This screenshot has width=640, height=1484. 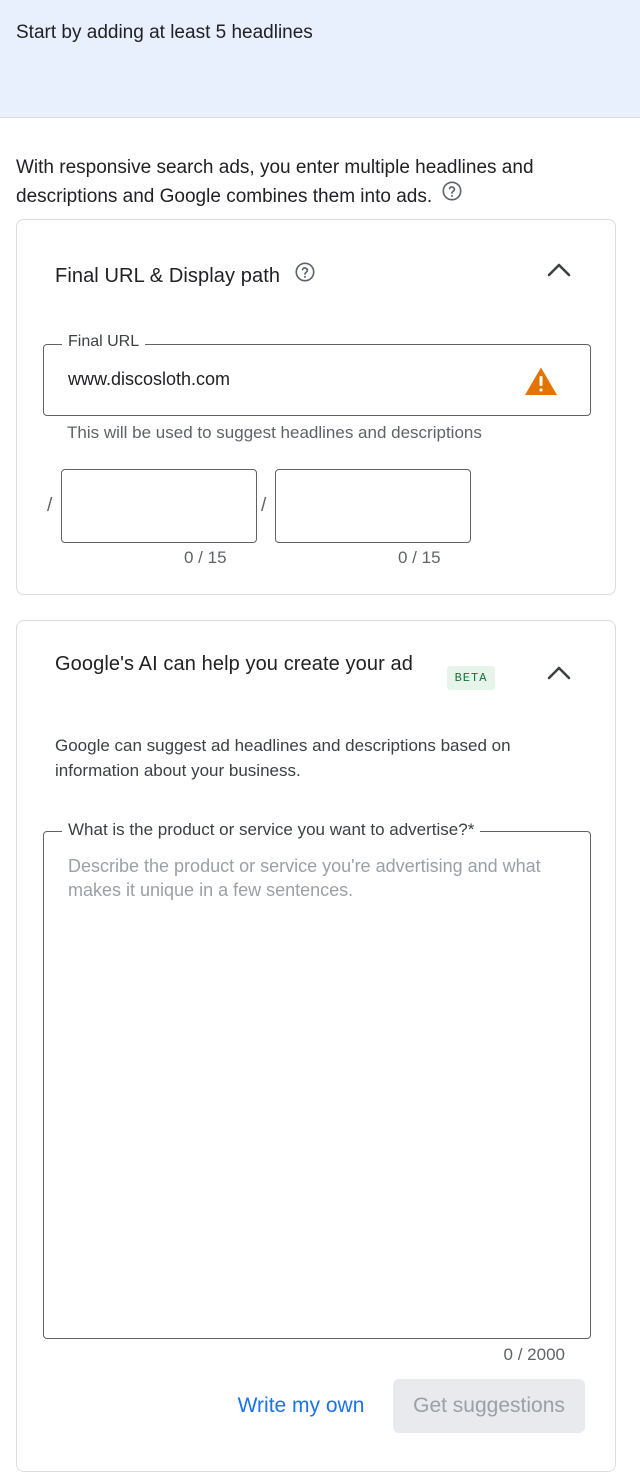 What do you see at coordinates (317, 374) in the screenshot?
I see `final-url-field: Final URL www.discosloth.com` at bounding box center [317, 374].